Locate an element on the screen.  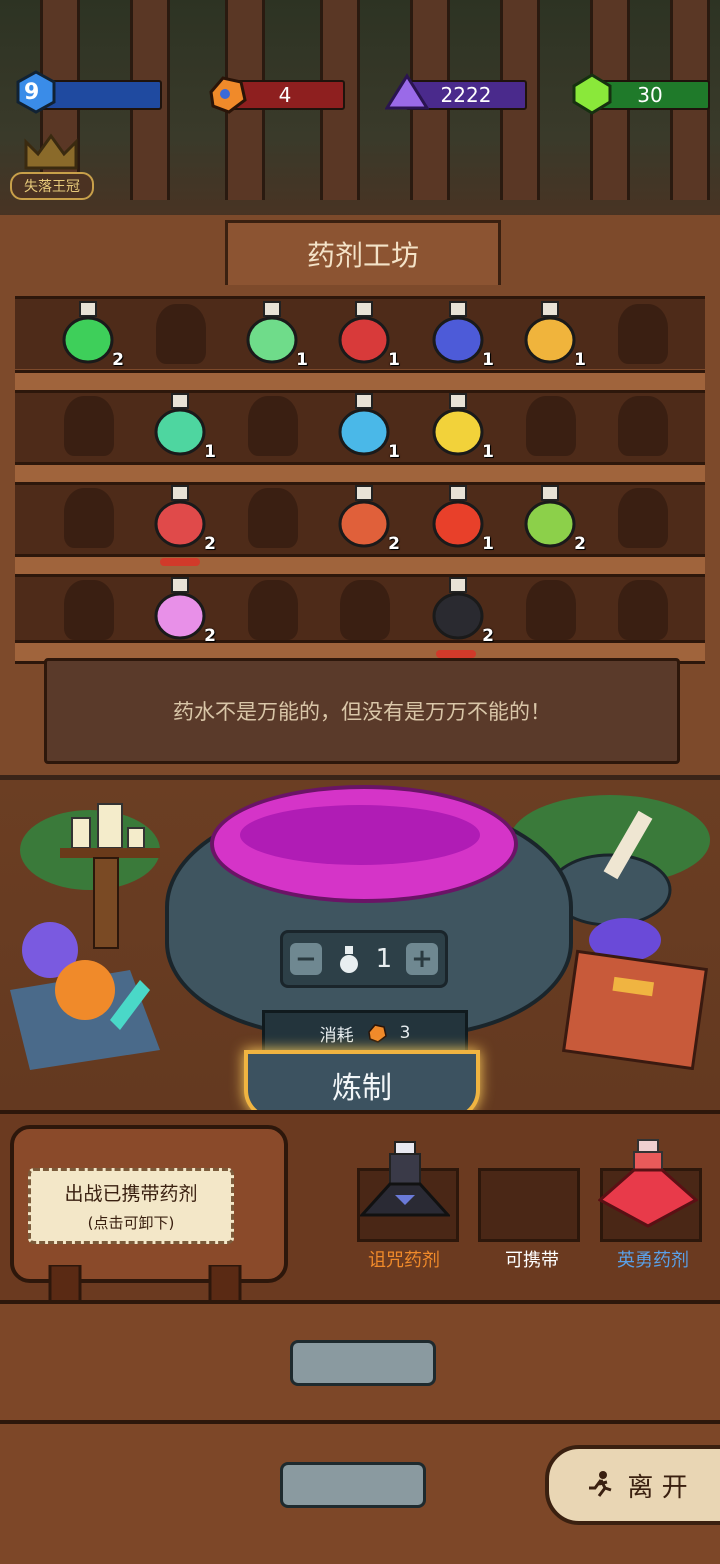
carry-label-bravery: 英勇药剂 is located at coordinates (653, 1260).